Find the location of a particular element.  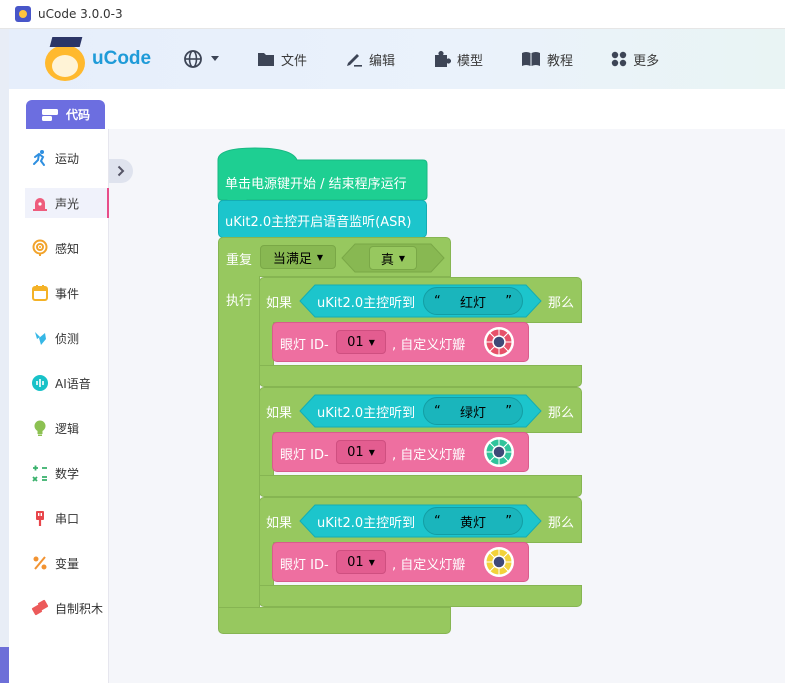

category-sound-light: 声光 is located at coordinates (67, 203).